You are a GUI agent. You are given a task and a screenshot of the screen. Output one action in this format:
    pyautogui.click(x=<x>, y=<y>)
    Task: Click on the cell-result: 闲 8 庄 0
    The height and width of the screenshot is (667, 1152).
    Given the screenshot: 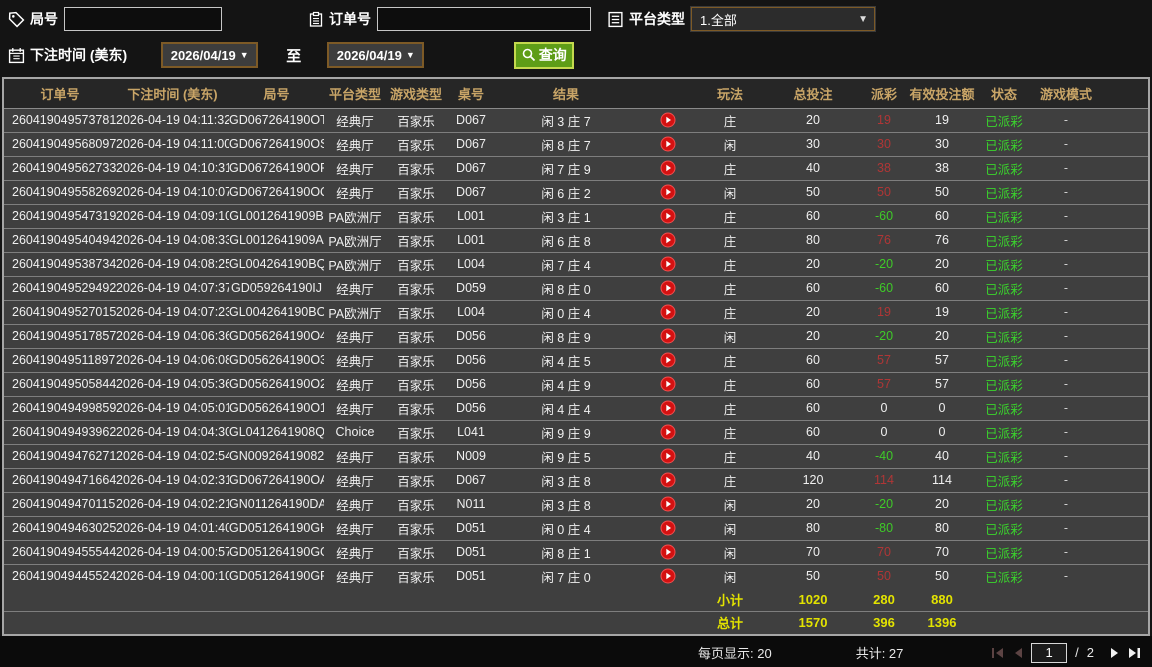 What is the action you would take?
    pyautogui.click(x=566, y=288)
    